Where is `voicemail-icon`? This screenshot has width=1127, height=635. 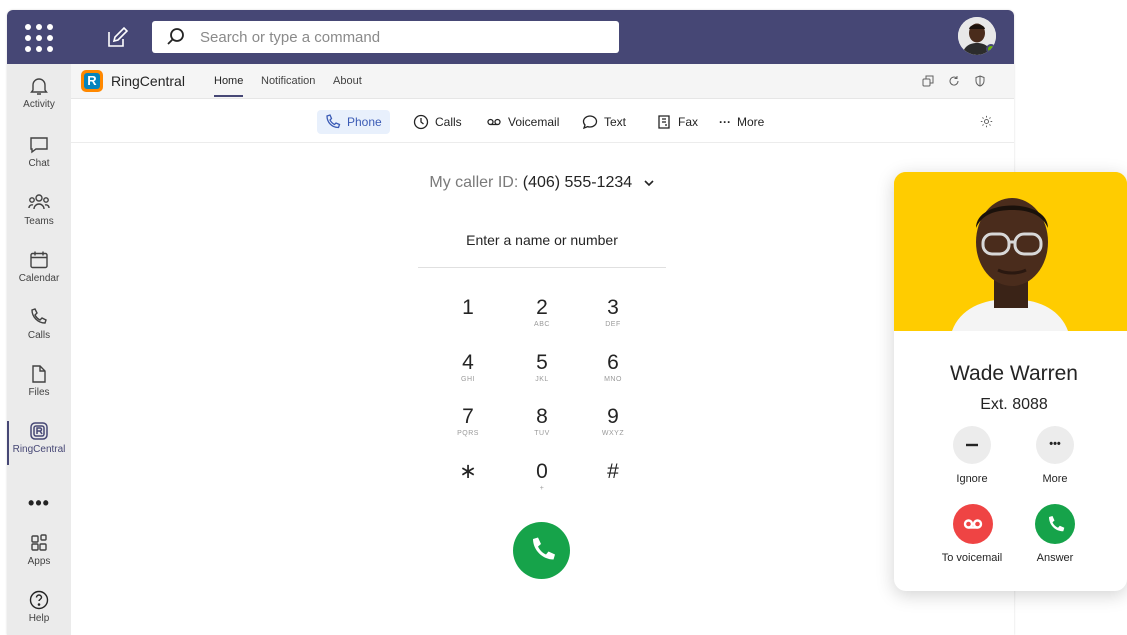 voicemail-icon is located at coordinates (494, 122).